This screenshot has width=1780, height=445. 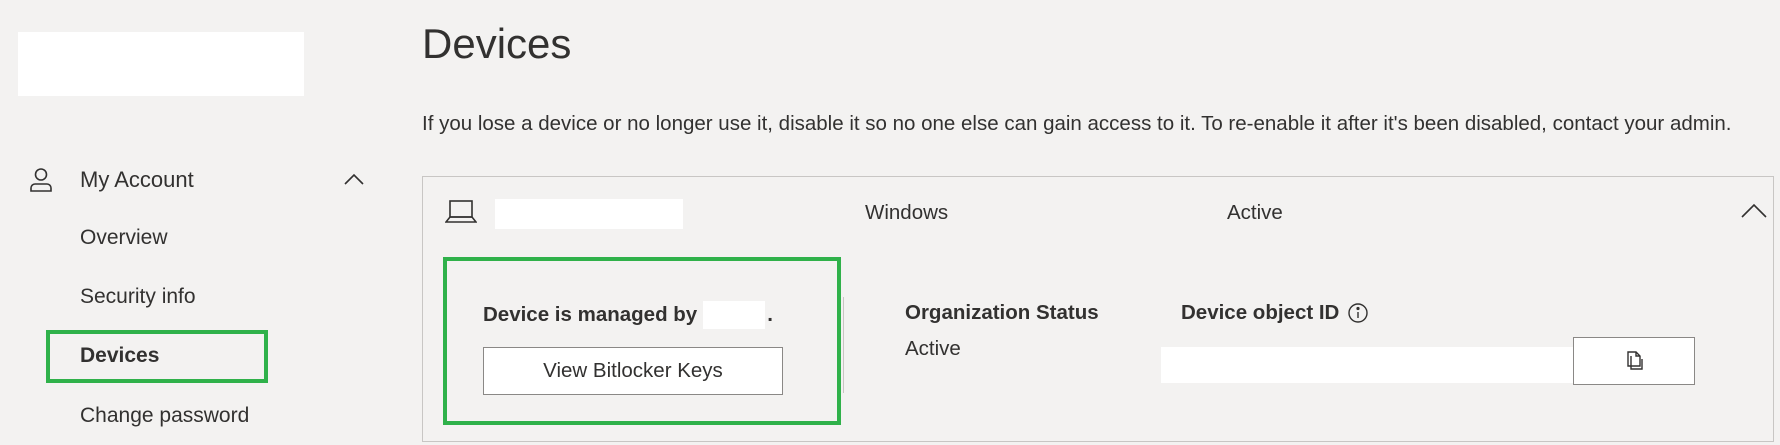 I want to click on sidebar-item-security-info: Security info, so click(x=138, y=297).